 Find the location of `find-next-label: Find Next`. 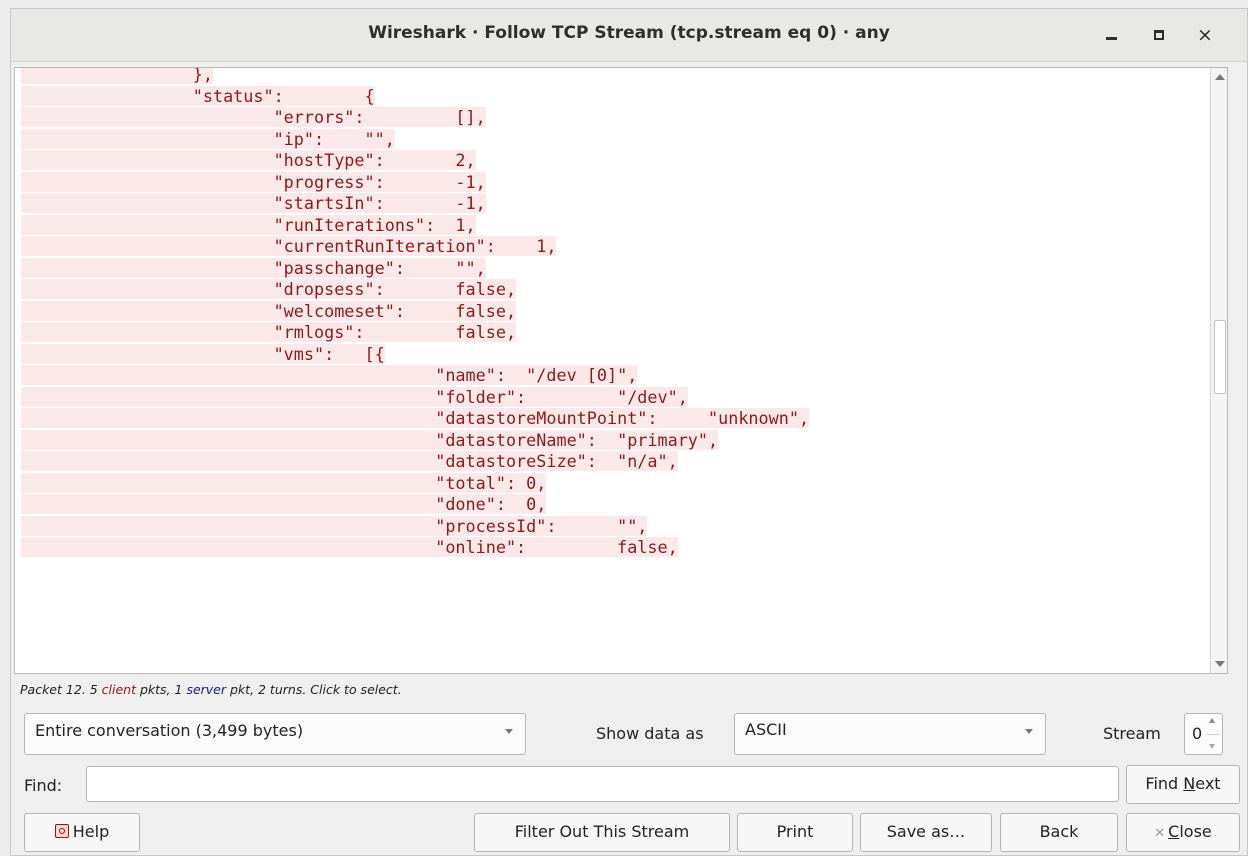

find-next-label: Find Next is located at coordinates (1182, 783).